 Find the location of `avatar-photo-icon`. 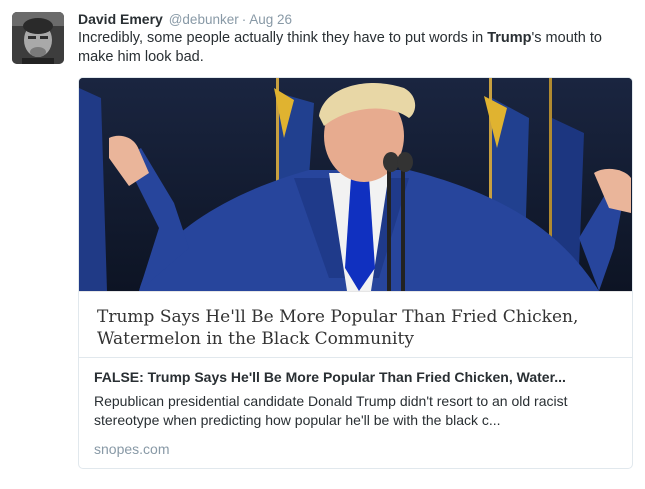

avatar-photo-icon is located at coordinates (38, 38).